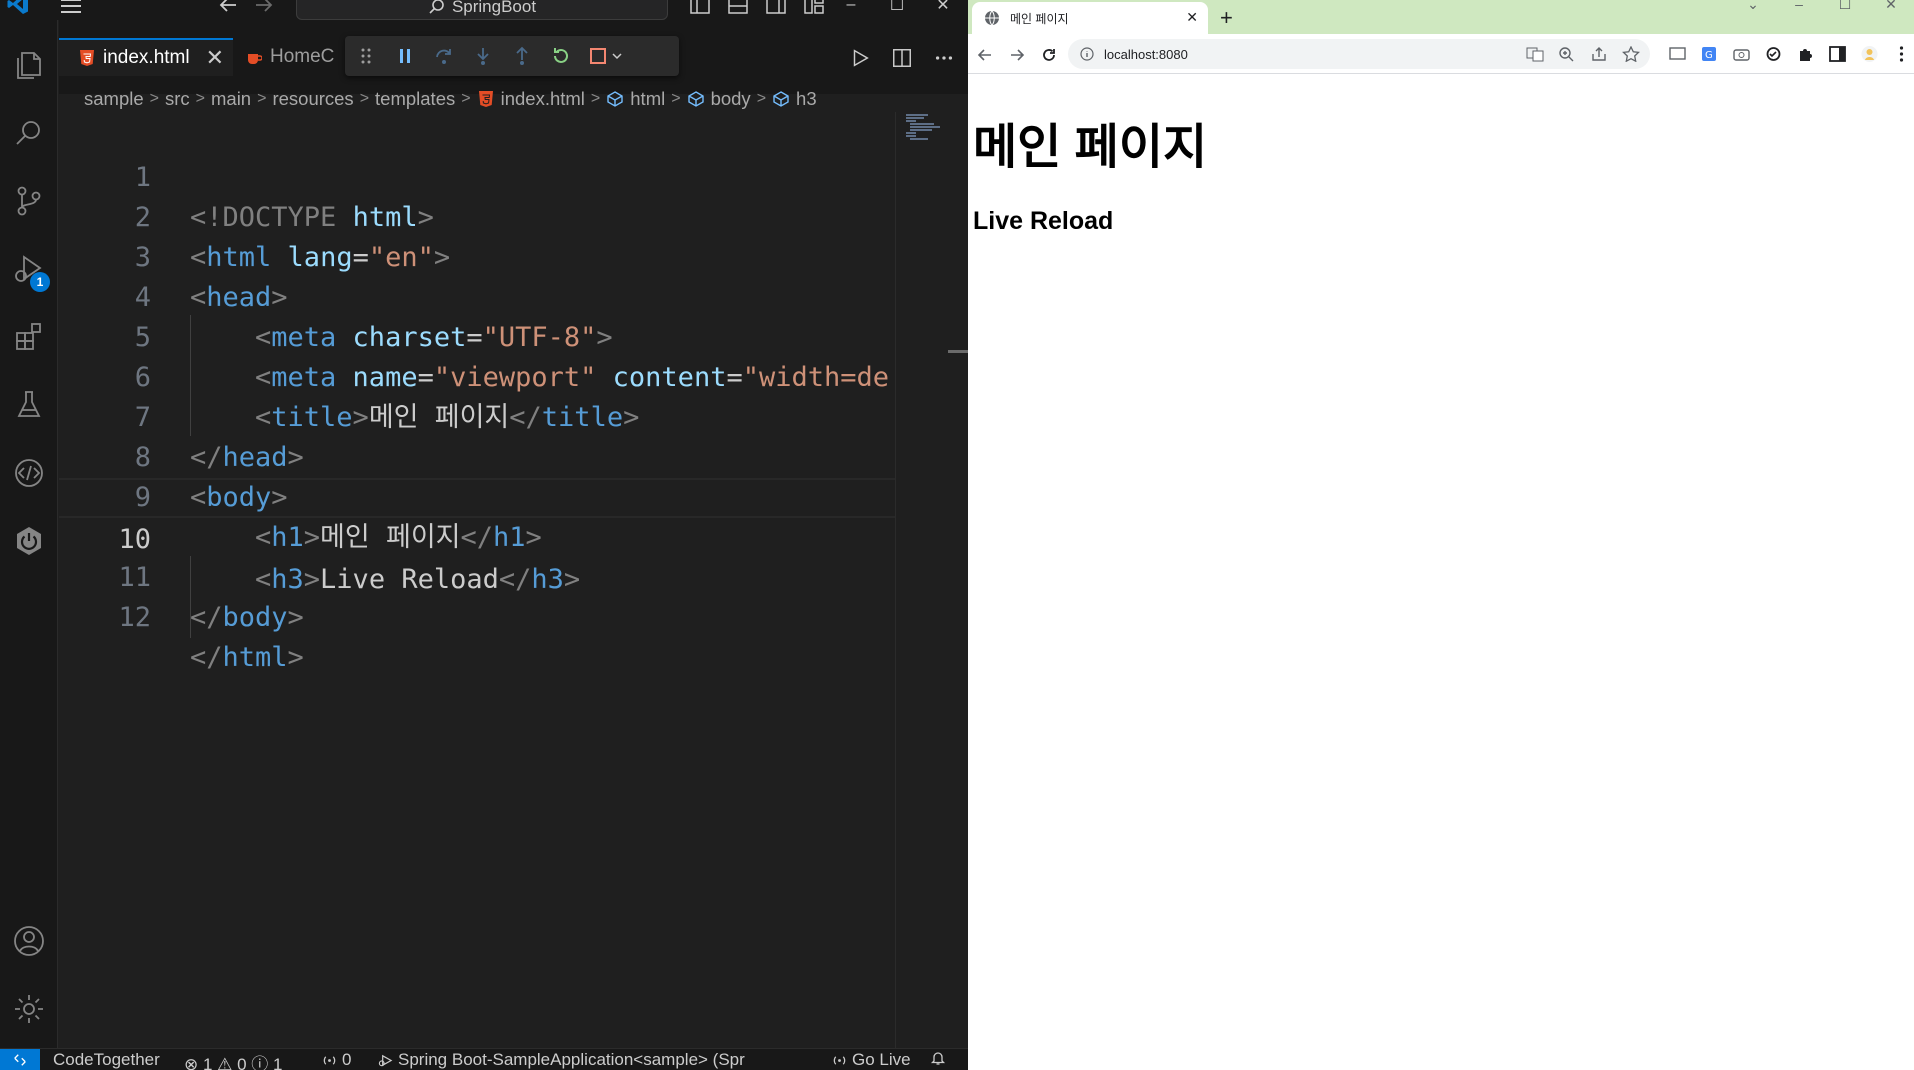  What do you see at coordinates (347, 1059) in the screenshot?
I see `ports-count: 0` at bounding box center [347, 1059].